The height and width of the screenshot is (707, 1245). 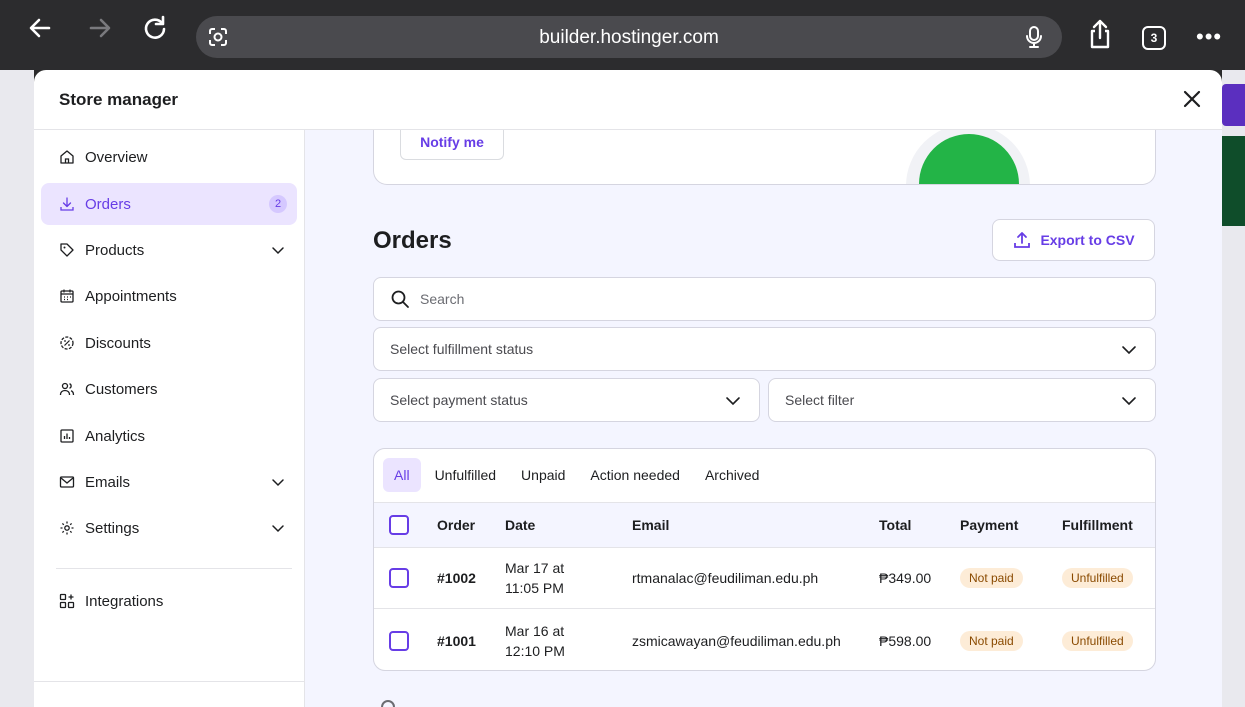 What do you see at coordinates (456, 525) in the screenshot?
I see `column-order: Order` at bounding box center [456, 525].